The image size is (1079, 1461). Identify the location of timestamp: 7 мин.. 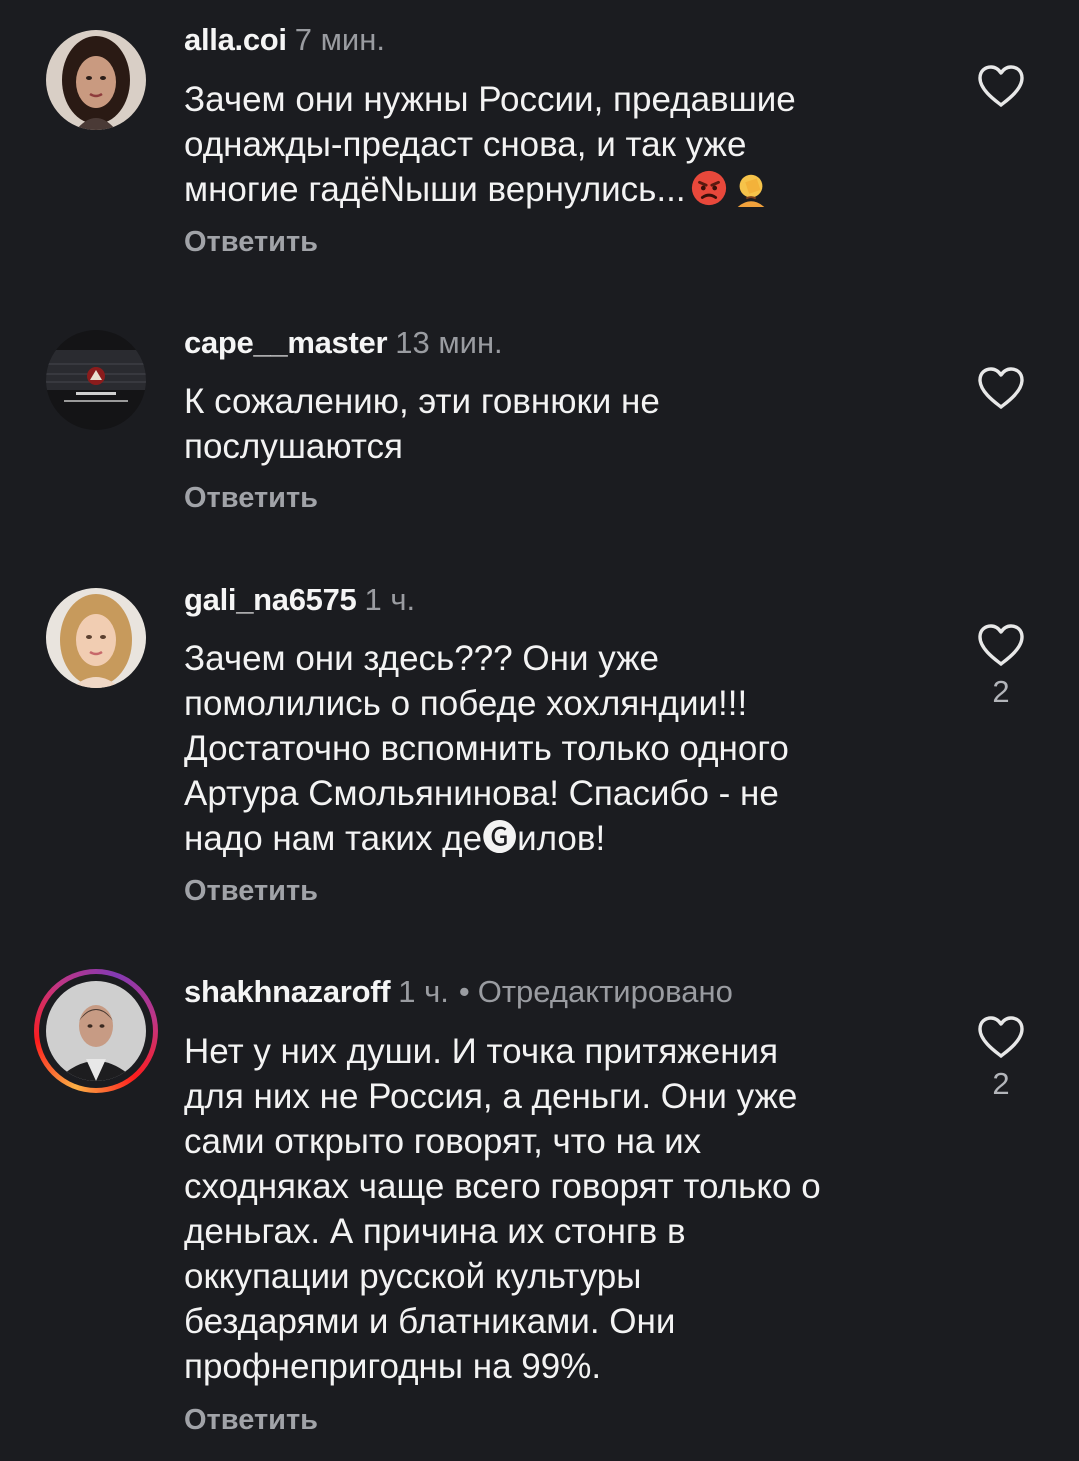
(339, 39).